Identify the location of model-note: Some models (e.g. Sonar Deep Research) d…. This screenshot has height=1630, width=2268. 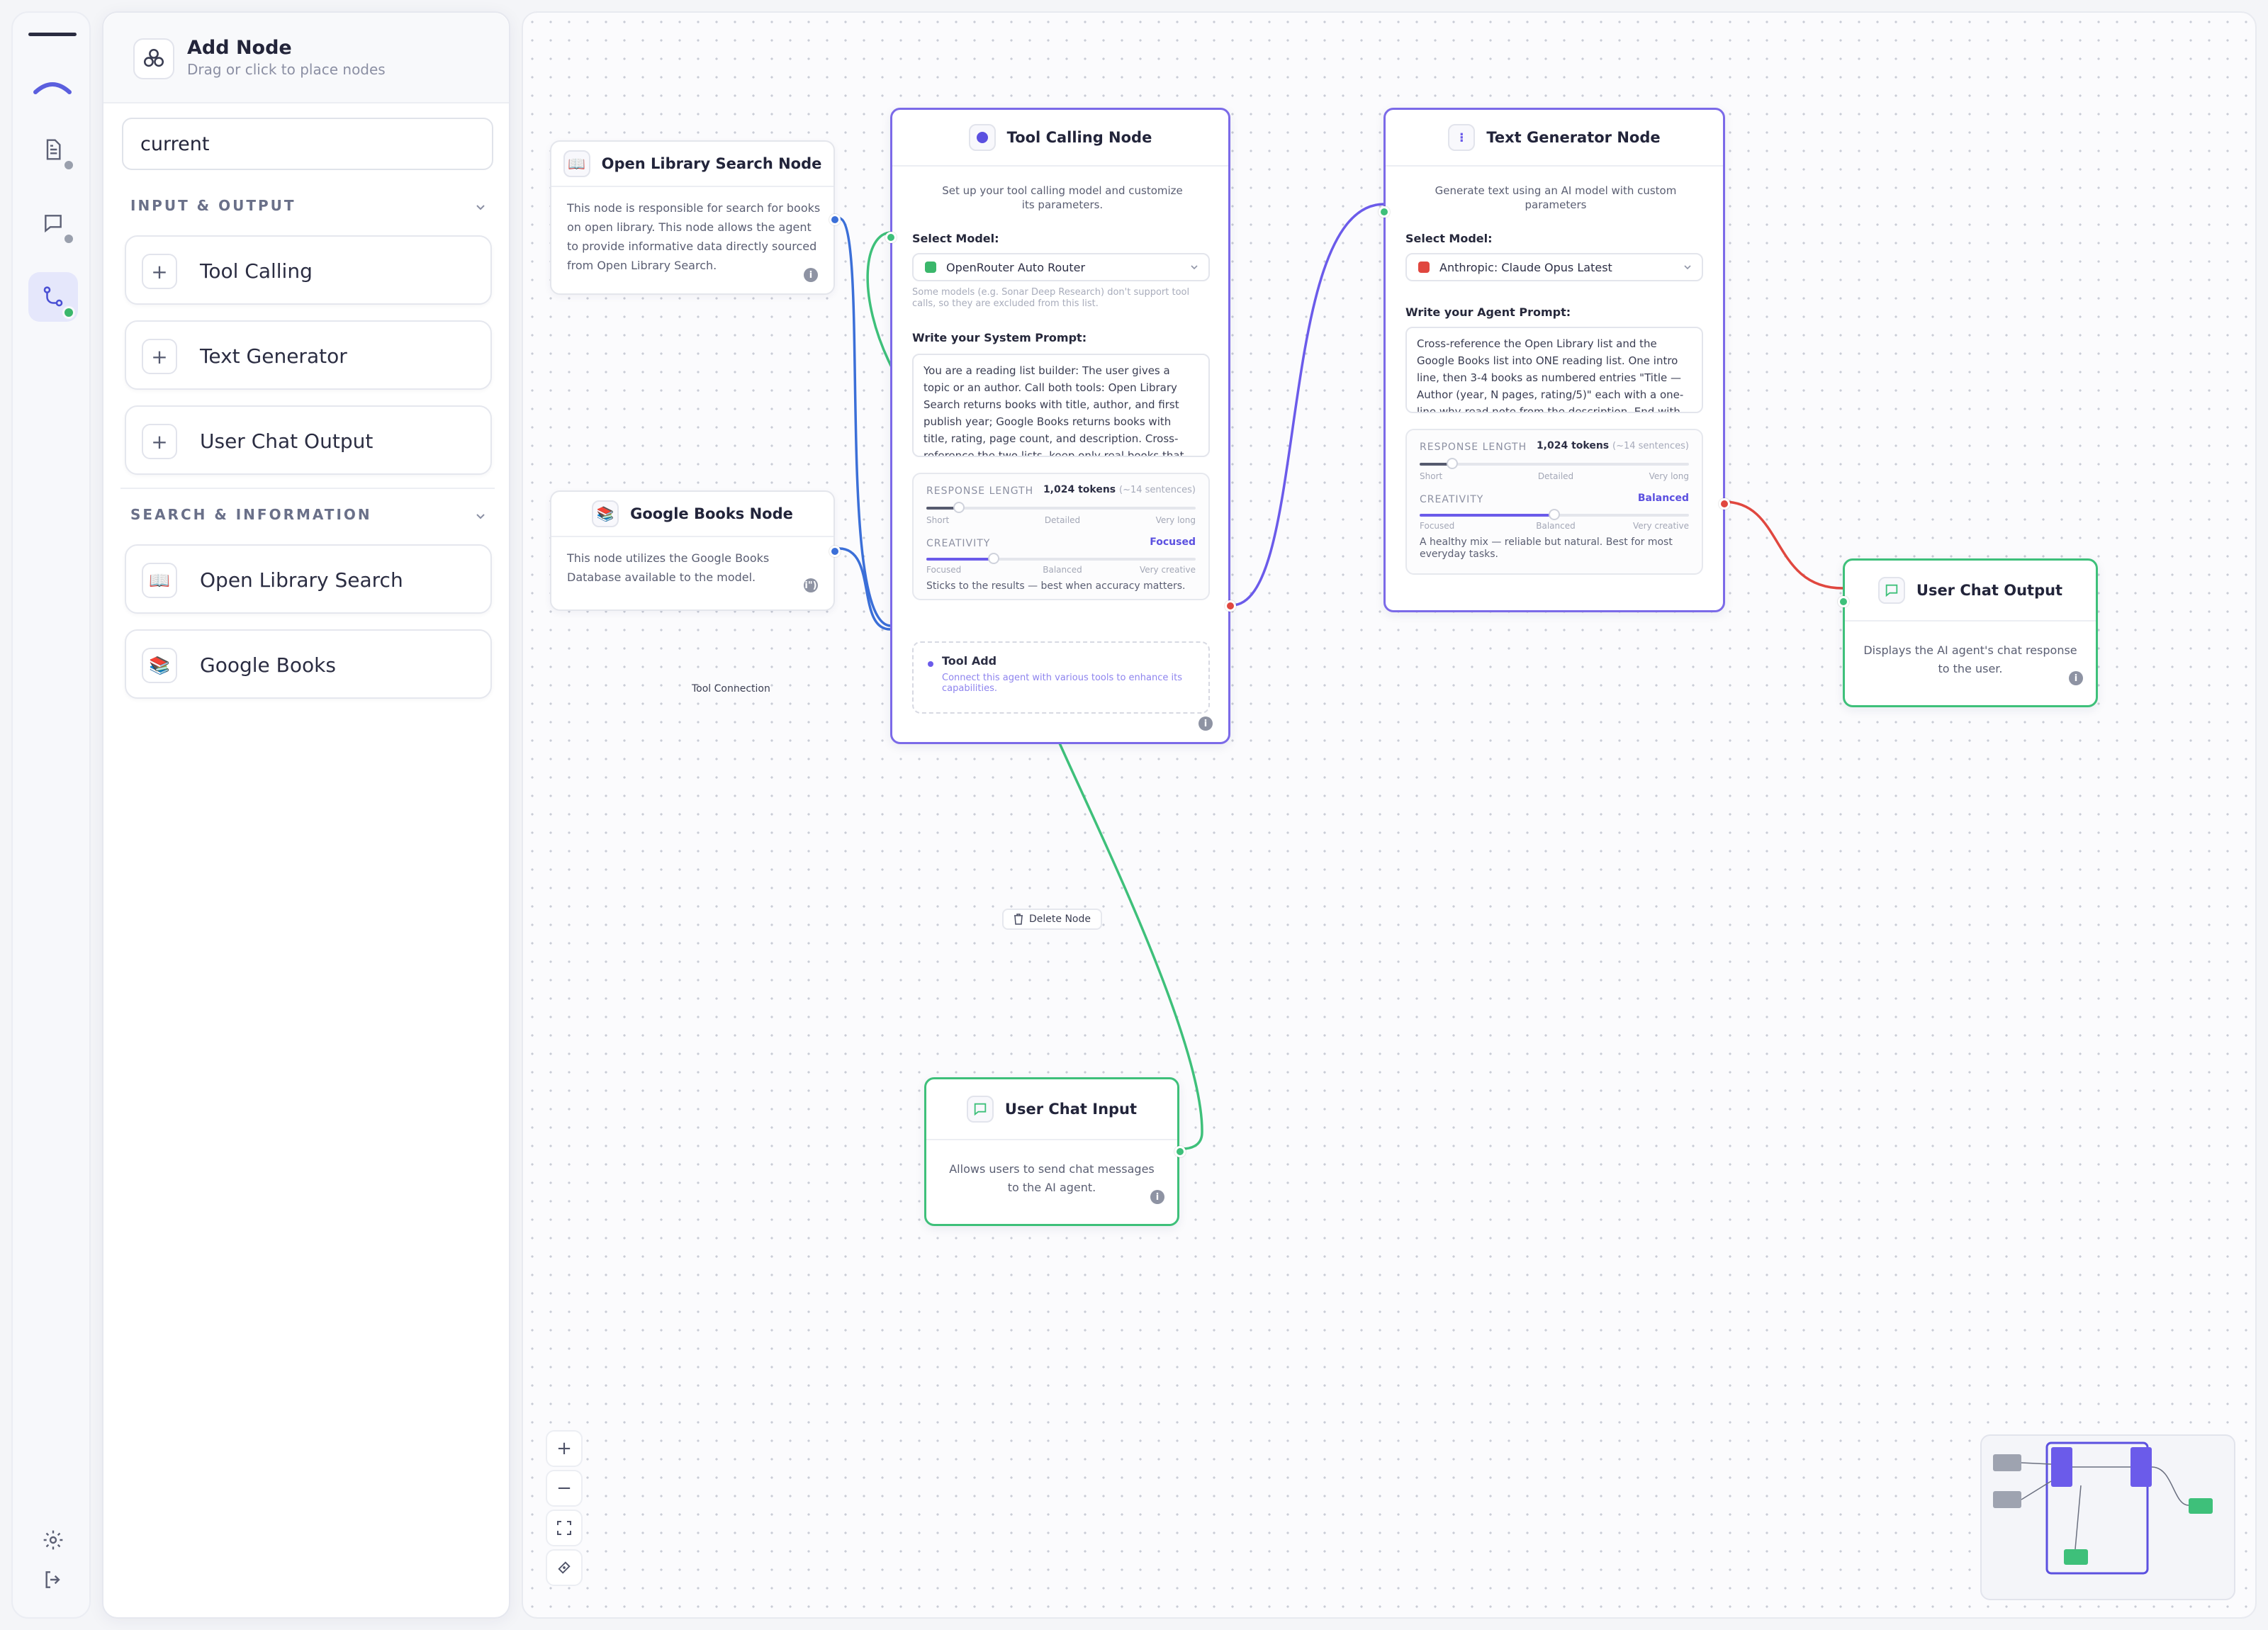
(1051, 298).